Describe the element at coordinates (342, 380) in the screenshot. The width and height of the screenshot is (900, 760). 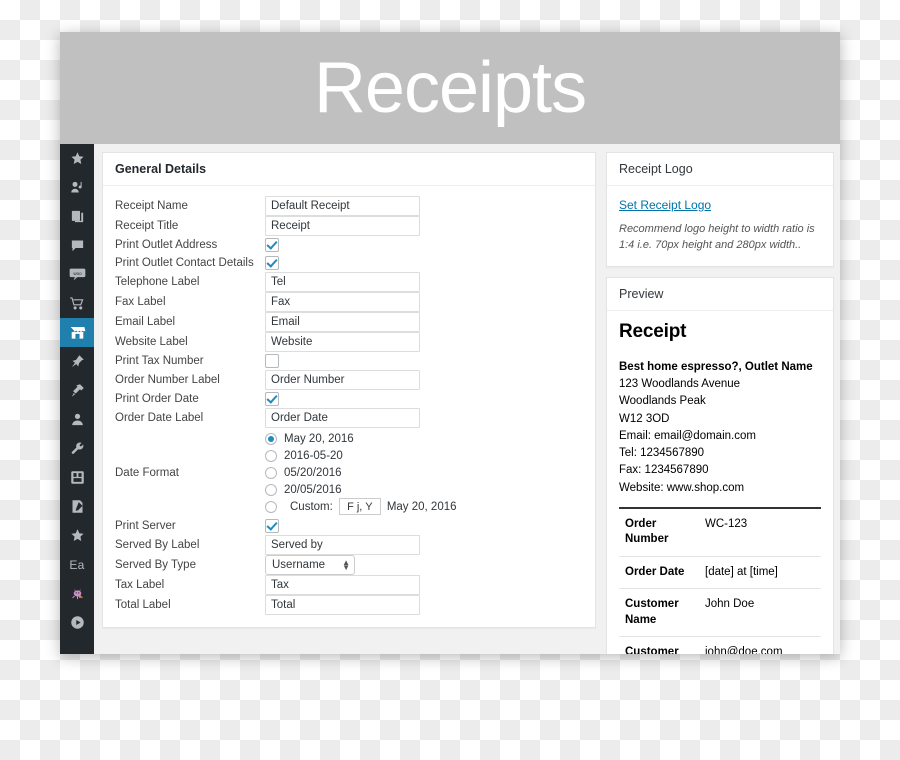
I see `order-number-label-input` at that location.